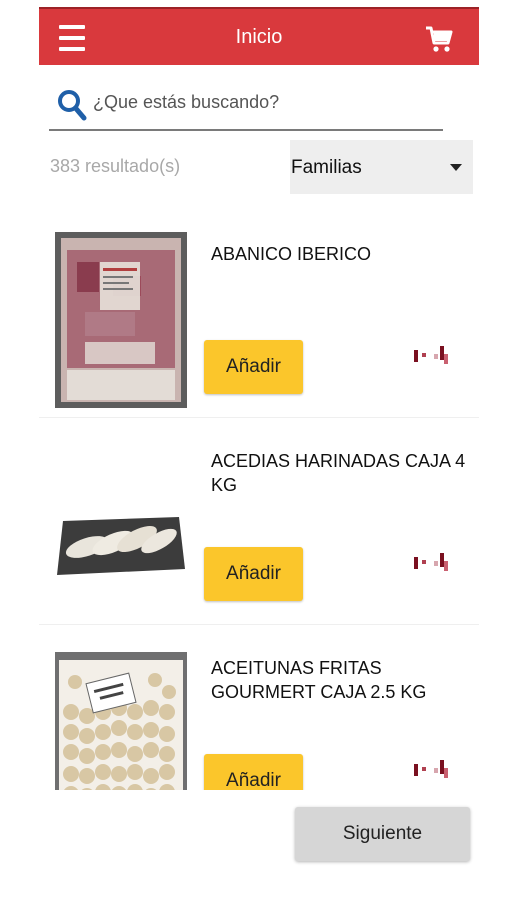 The width and height of the screenshot is (507, 900). I want to click on dropdown-arrow-icon, so click(456, 167).